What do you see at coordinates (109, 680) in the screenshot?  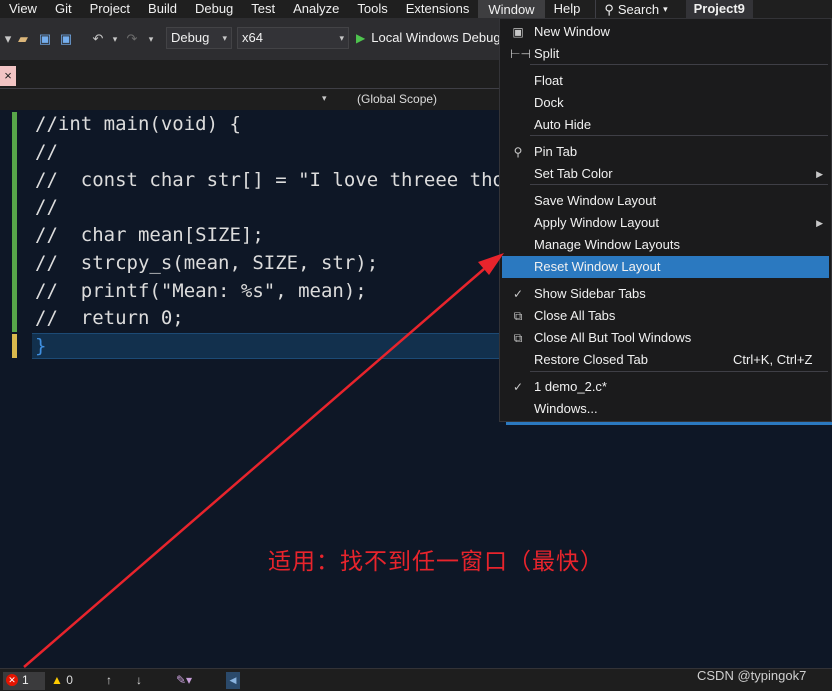 I see `arrow-up-icon: ↑` at bounding box center [109, 680].